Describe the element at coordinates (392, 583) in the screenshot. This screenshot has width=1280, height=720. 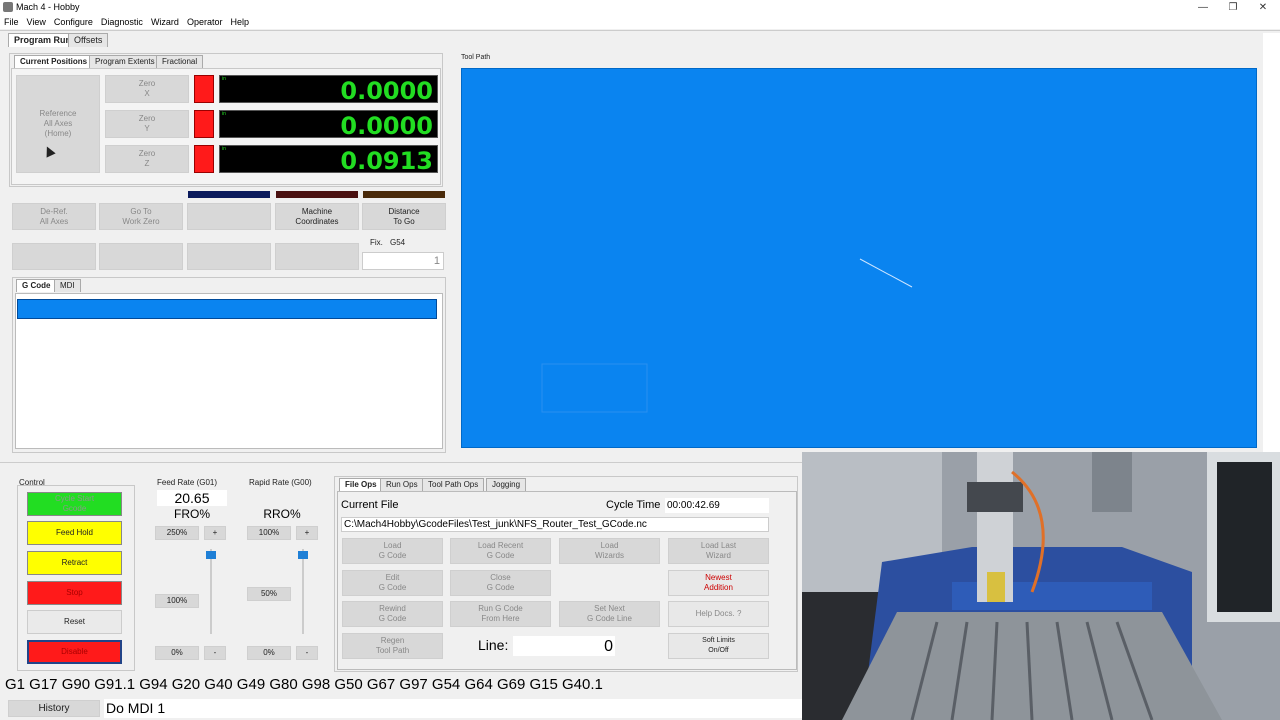
I see `edit-gcode-button: Edit G Code` at that location.